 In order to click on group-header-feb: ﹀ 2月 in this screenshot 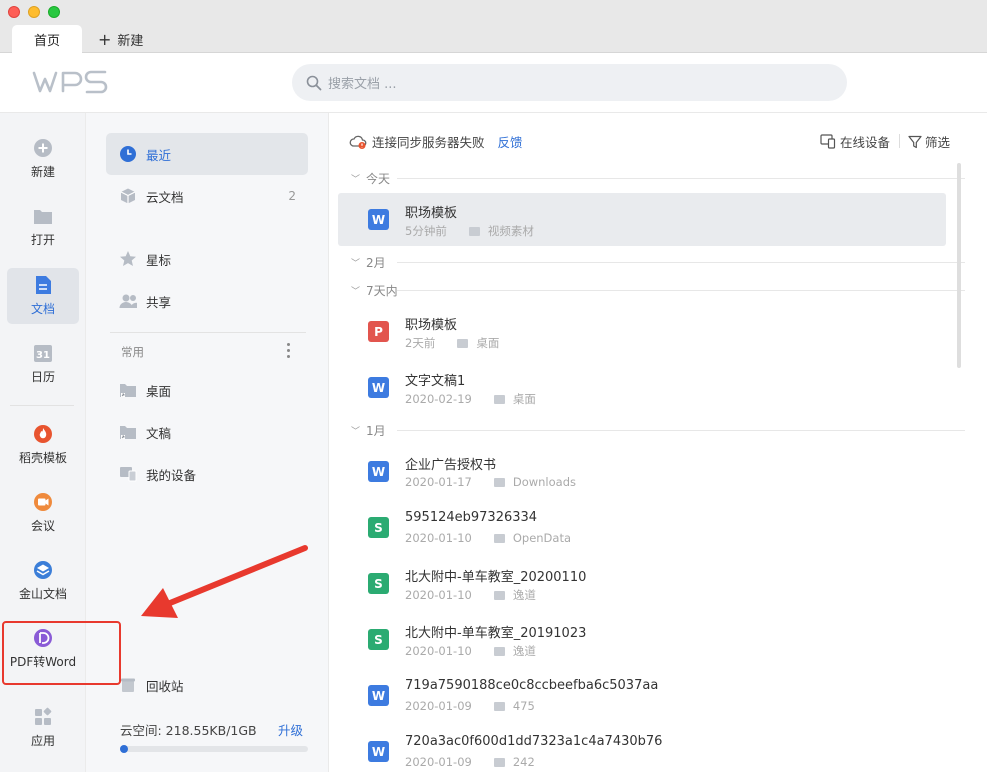, I will do `click(661, 262)`.